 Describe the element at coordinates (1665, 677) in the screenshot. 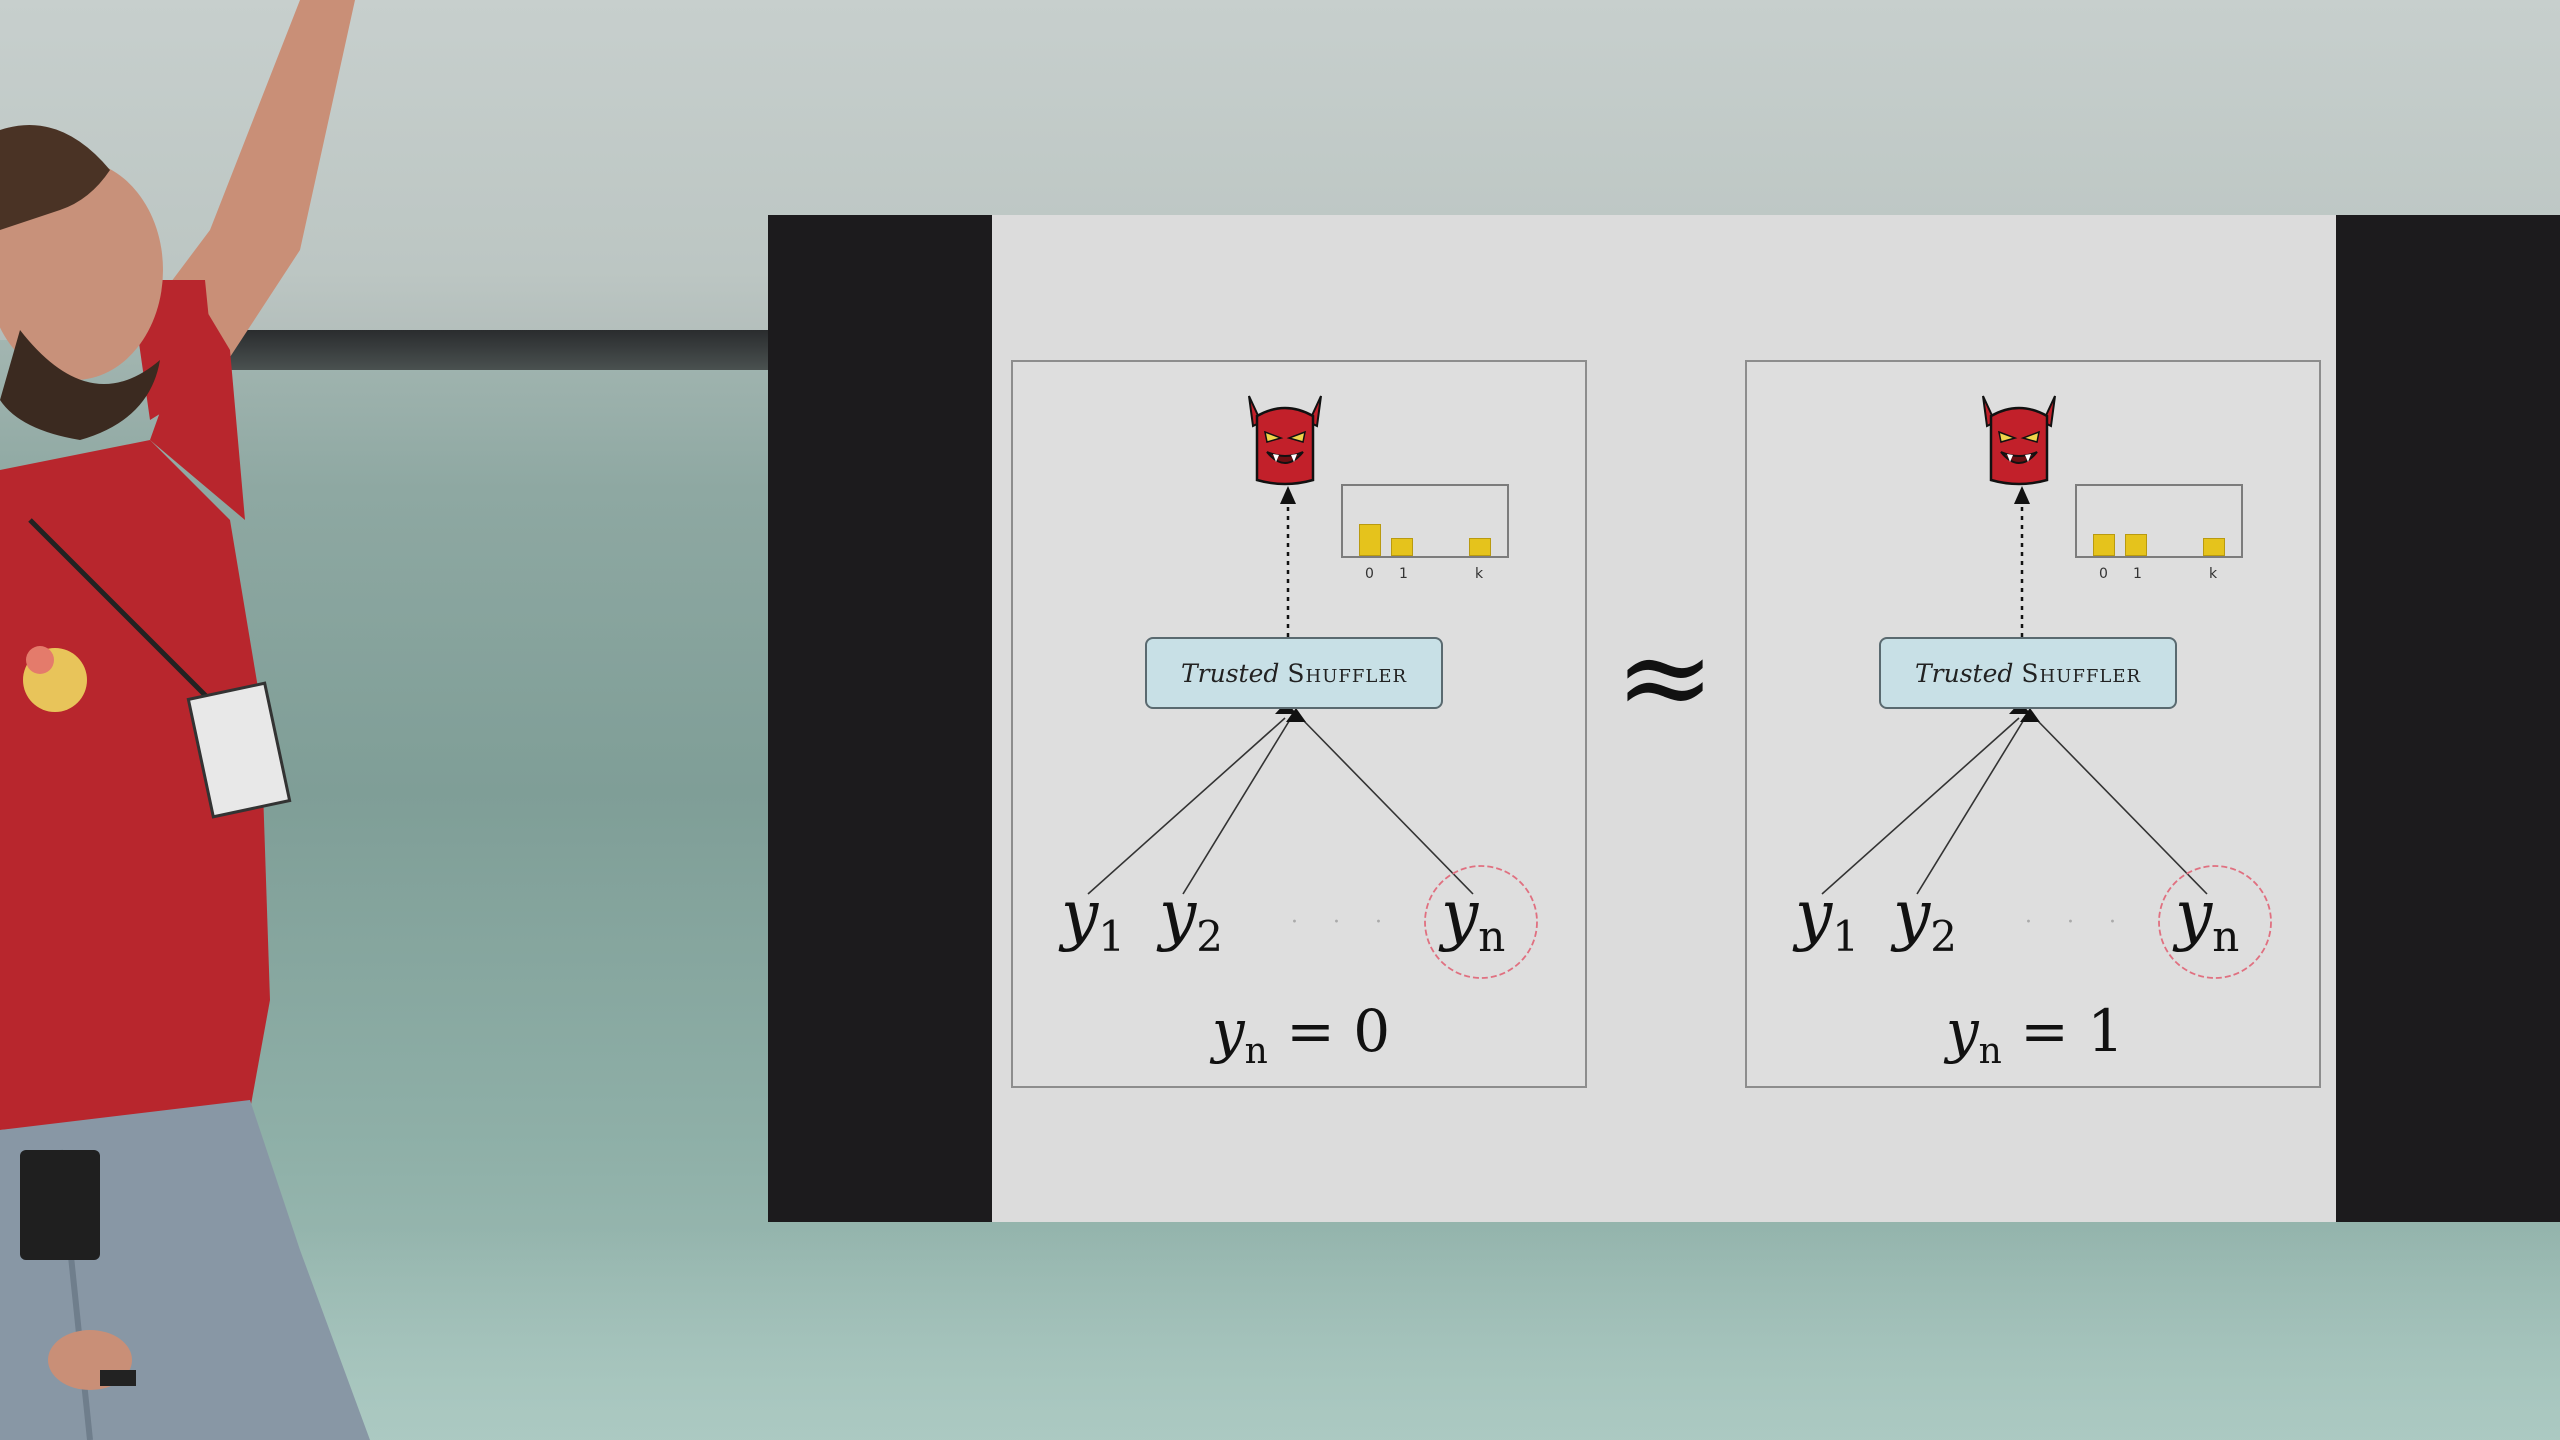

I see `approx-symbol: ≈` at that location.